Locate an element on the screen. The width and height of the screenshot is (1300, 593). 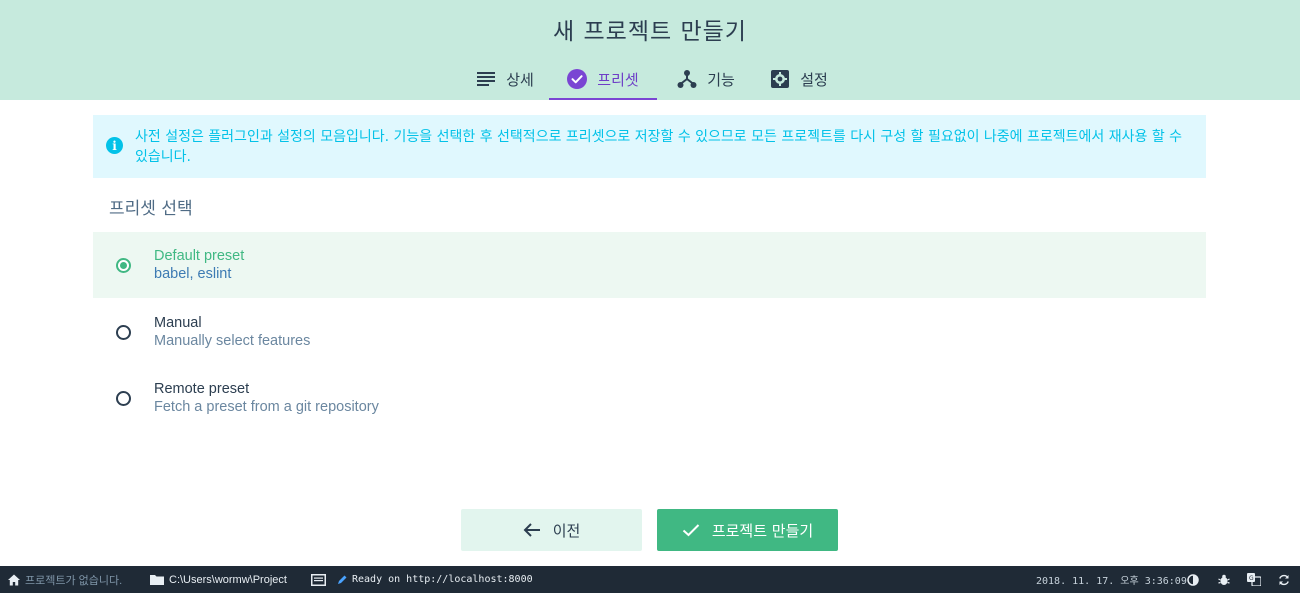
option-name: Manual is located at coordinates (178, 323).